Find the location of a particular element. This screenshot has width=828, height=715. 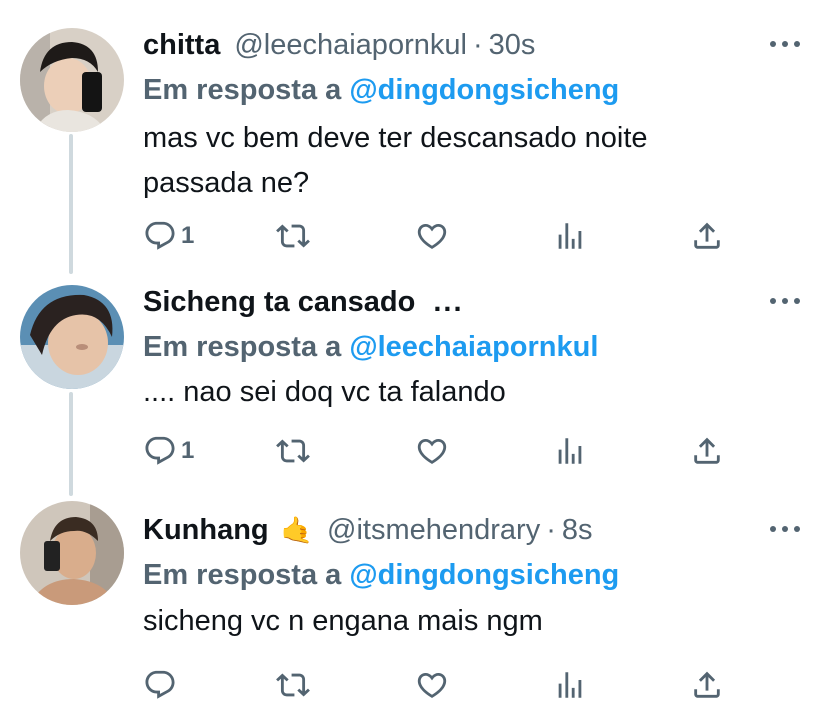

tweet-header: Kunhang 🤙 @itsmehendrary · 8s is located at coordinates (368, 530).